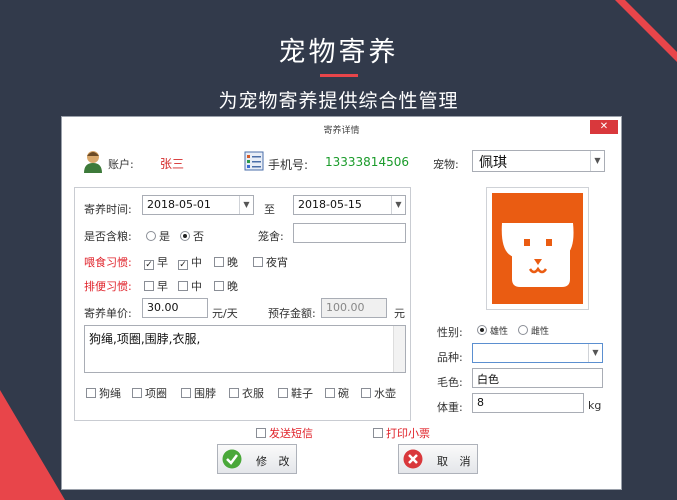 Image resolution: width=677 pixels, height=500 pixels. What do you see at coordinates (121, 164) in the screenshot?
I see `account-label: 账户:` at bounding box center [121, 164].